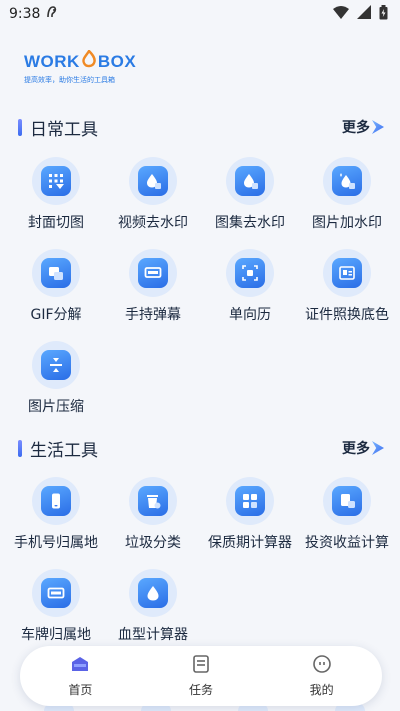 The height and width of the screenshot is (711, 400). What do you see at coordinates (56, 273) in the screenshot?
I see `gif-icon` at bounding box center [56, 273].